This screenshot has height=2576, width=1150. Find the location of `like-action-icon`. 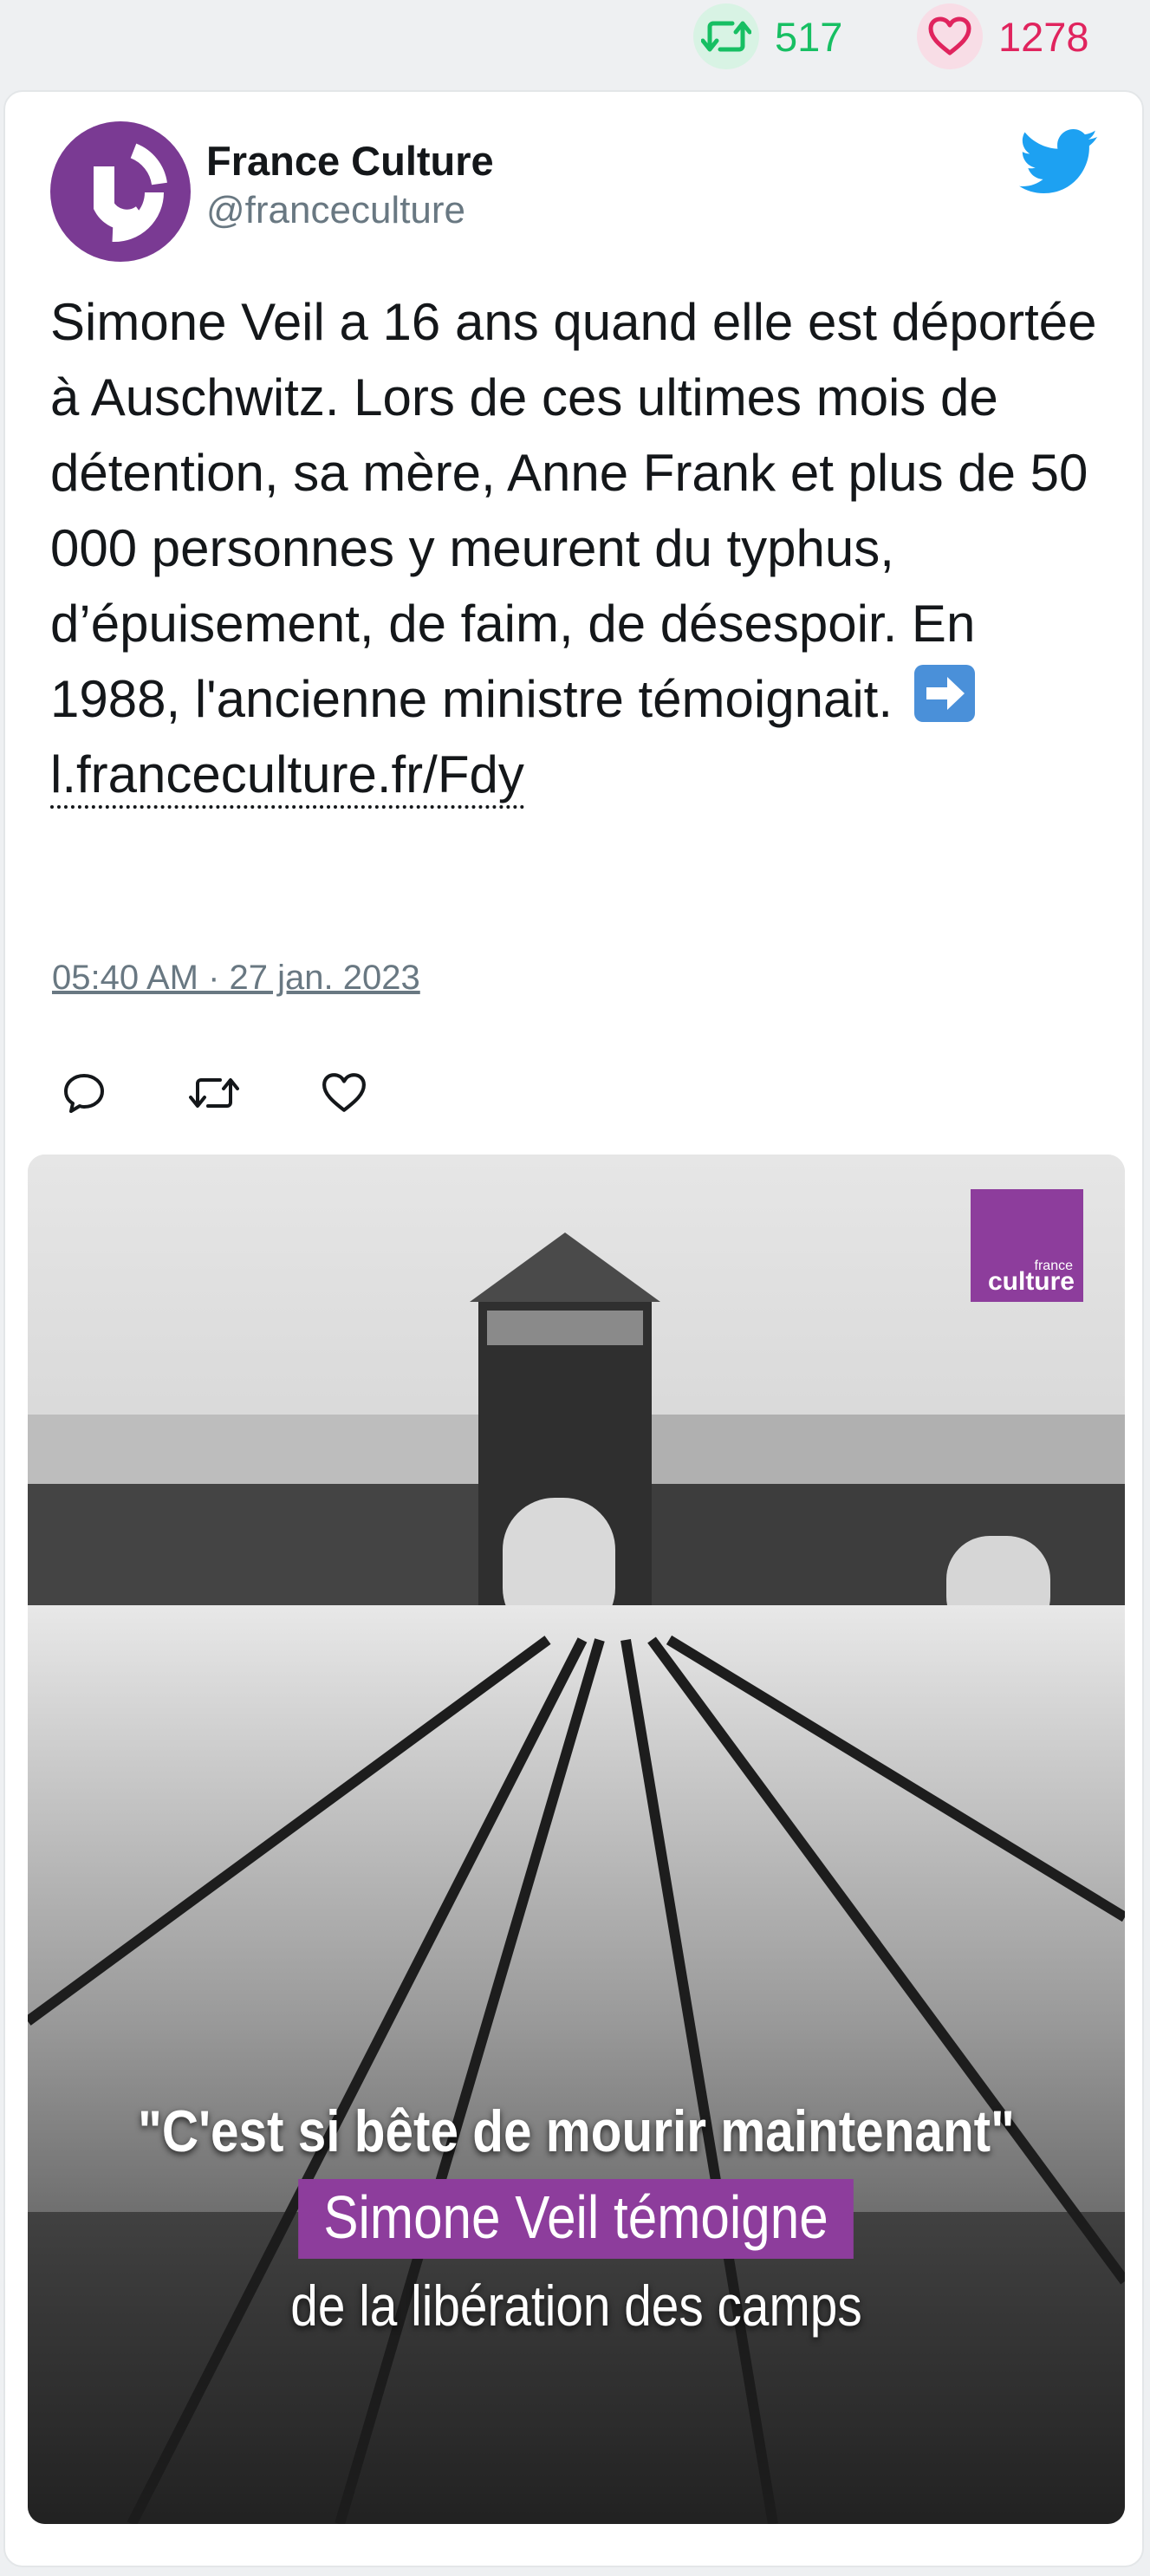

like-action-icon is located at coordinates (344, 1093).